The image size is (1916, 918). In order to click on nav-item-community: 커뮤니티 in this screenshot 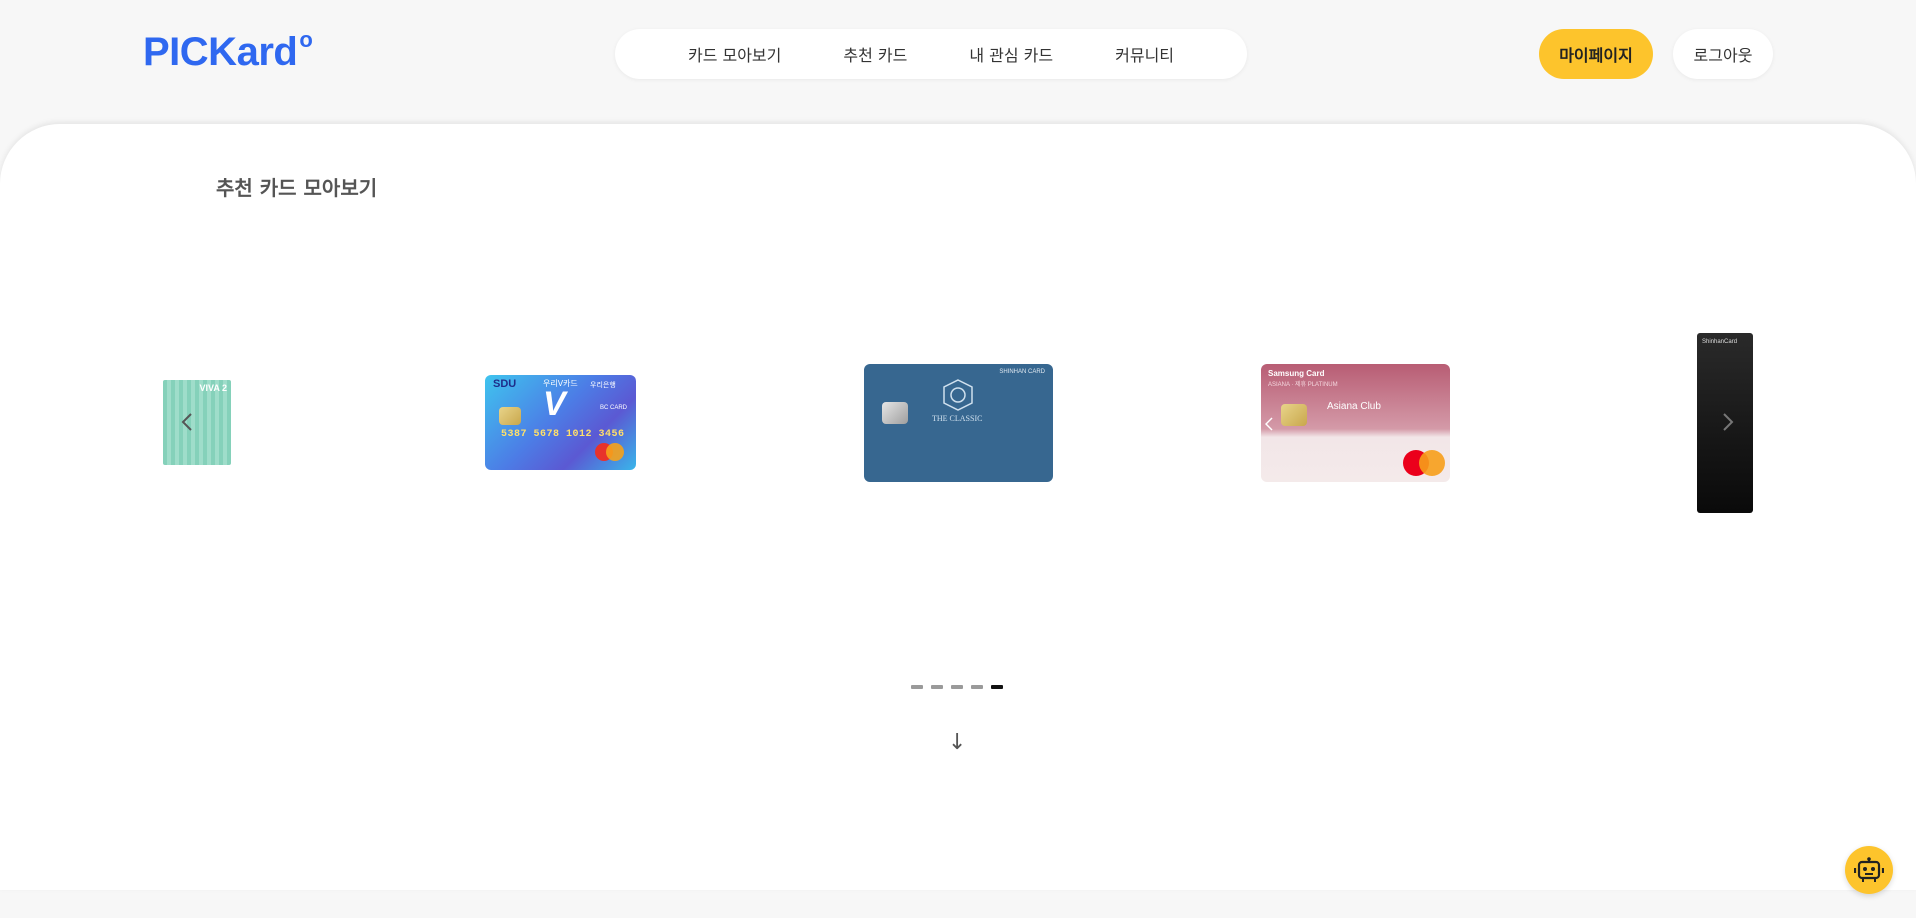, I will do `click(1144, 54)`.